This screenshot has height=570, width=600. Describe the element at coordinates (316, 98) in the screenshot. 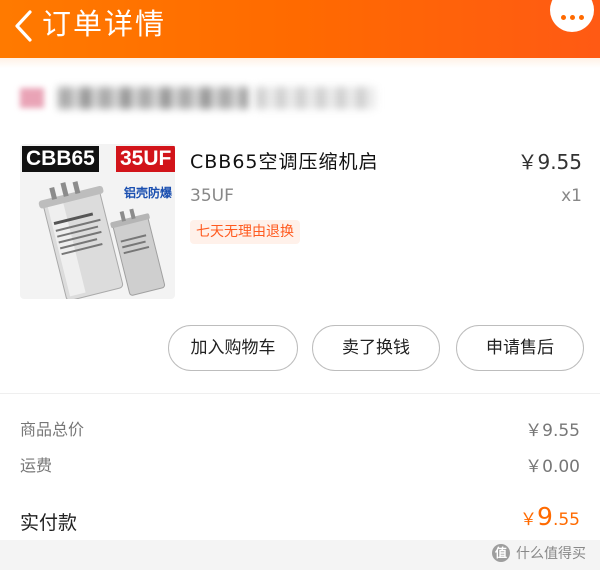

I see `shop-name-redacted-tail` at that location.